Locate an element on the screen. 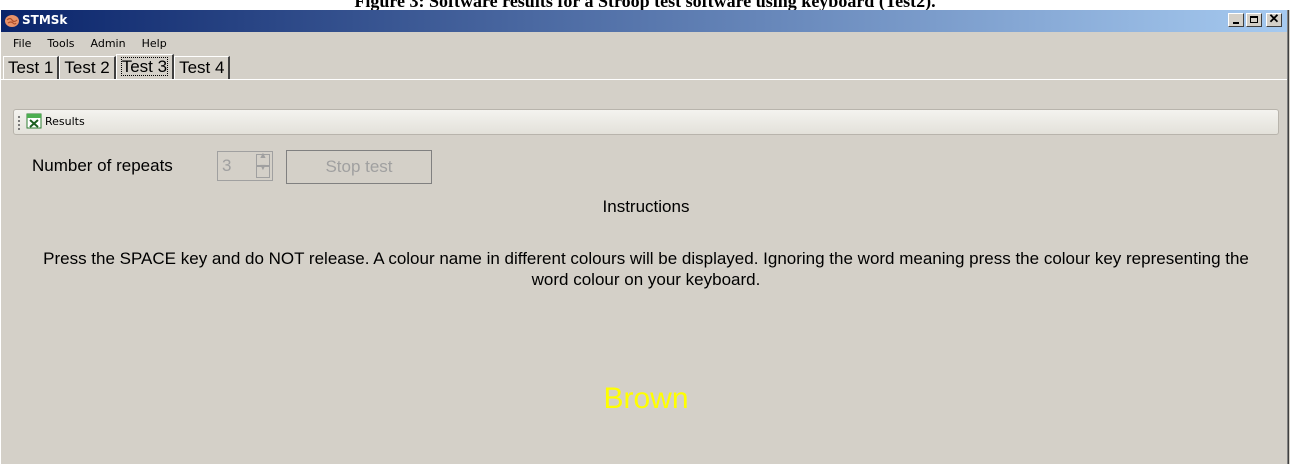 The height and width of the screenshot is (464, 1290). window-title: STMSk is located at coordinates (45, 20).